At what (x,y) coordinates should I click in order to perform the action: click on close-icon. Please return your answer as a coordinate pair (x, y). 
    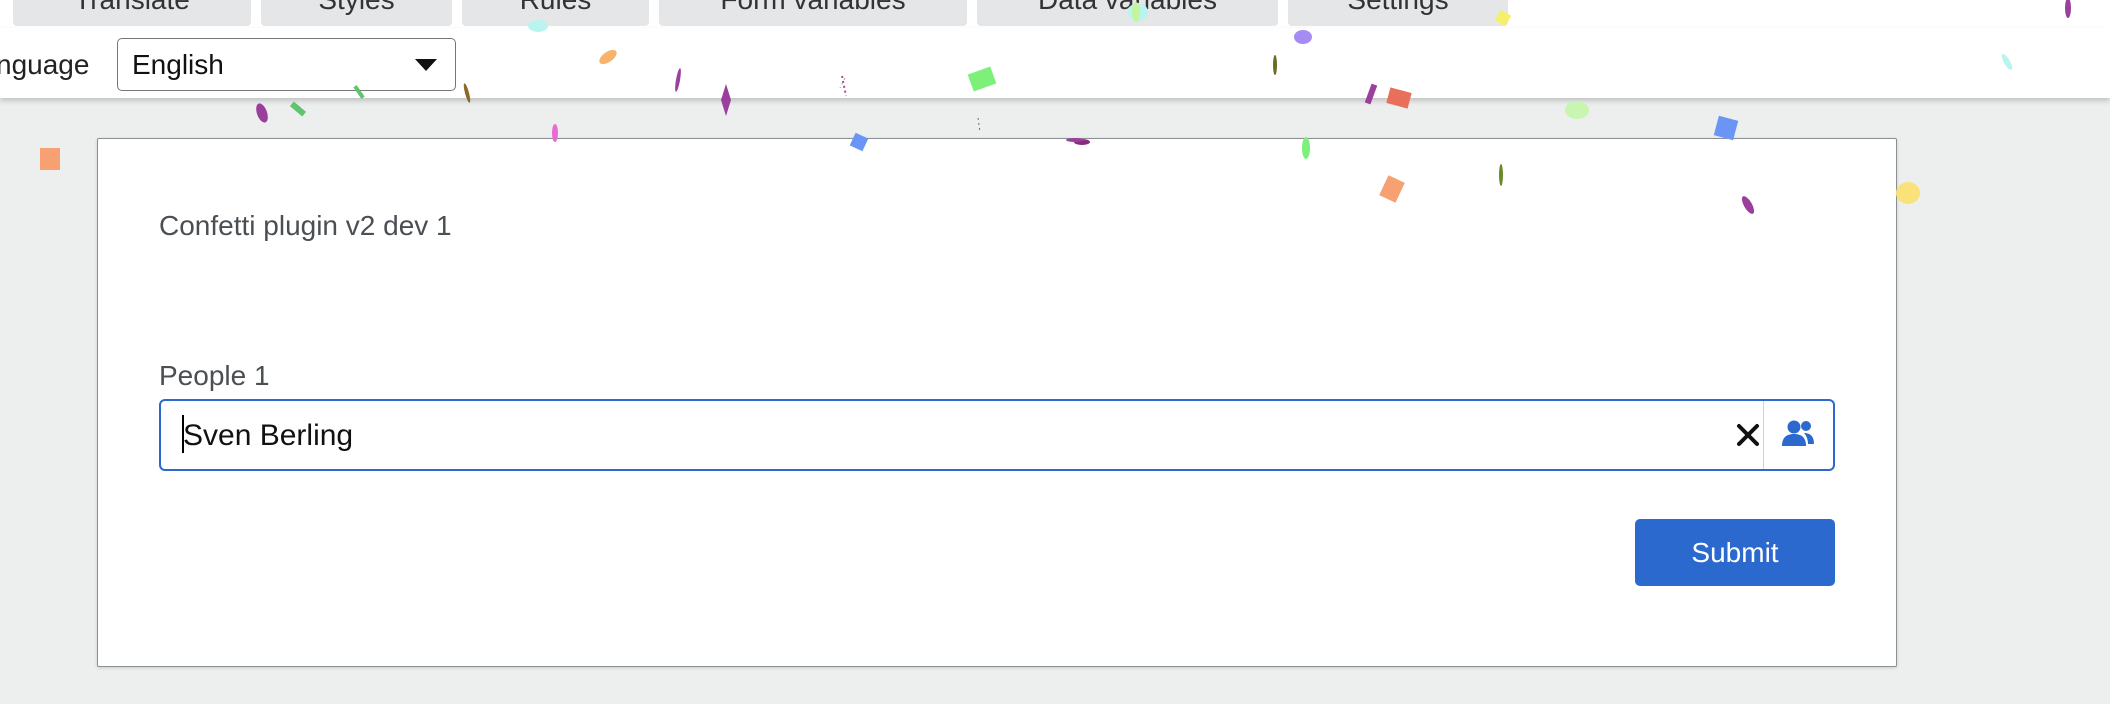
    Looking at the image, I should click on (1748, 435).